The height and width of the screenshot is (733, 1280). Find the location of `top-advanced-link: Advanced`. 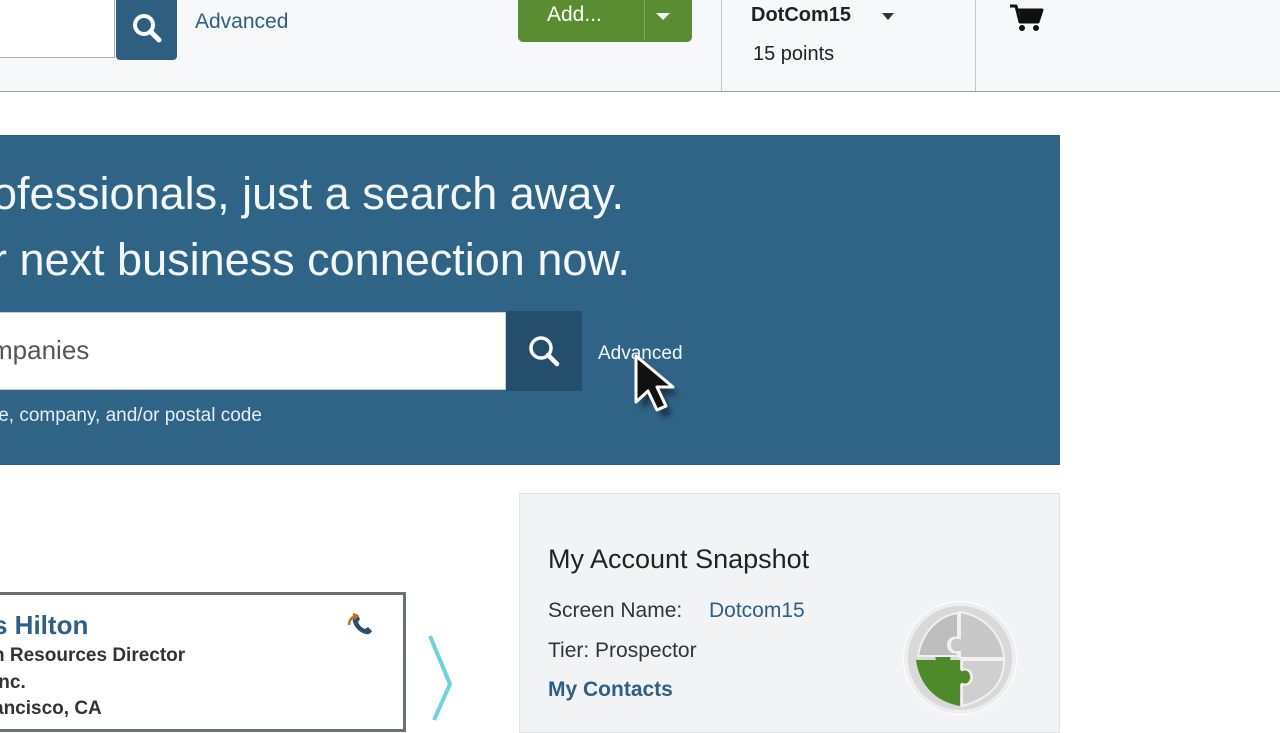

top-advanced-link: Advanced is located at coordinates (241, 22).